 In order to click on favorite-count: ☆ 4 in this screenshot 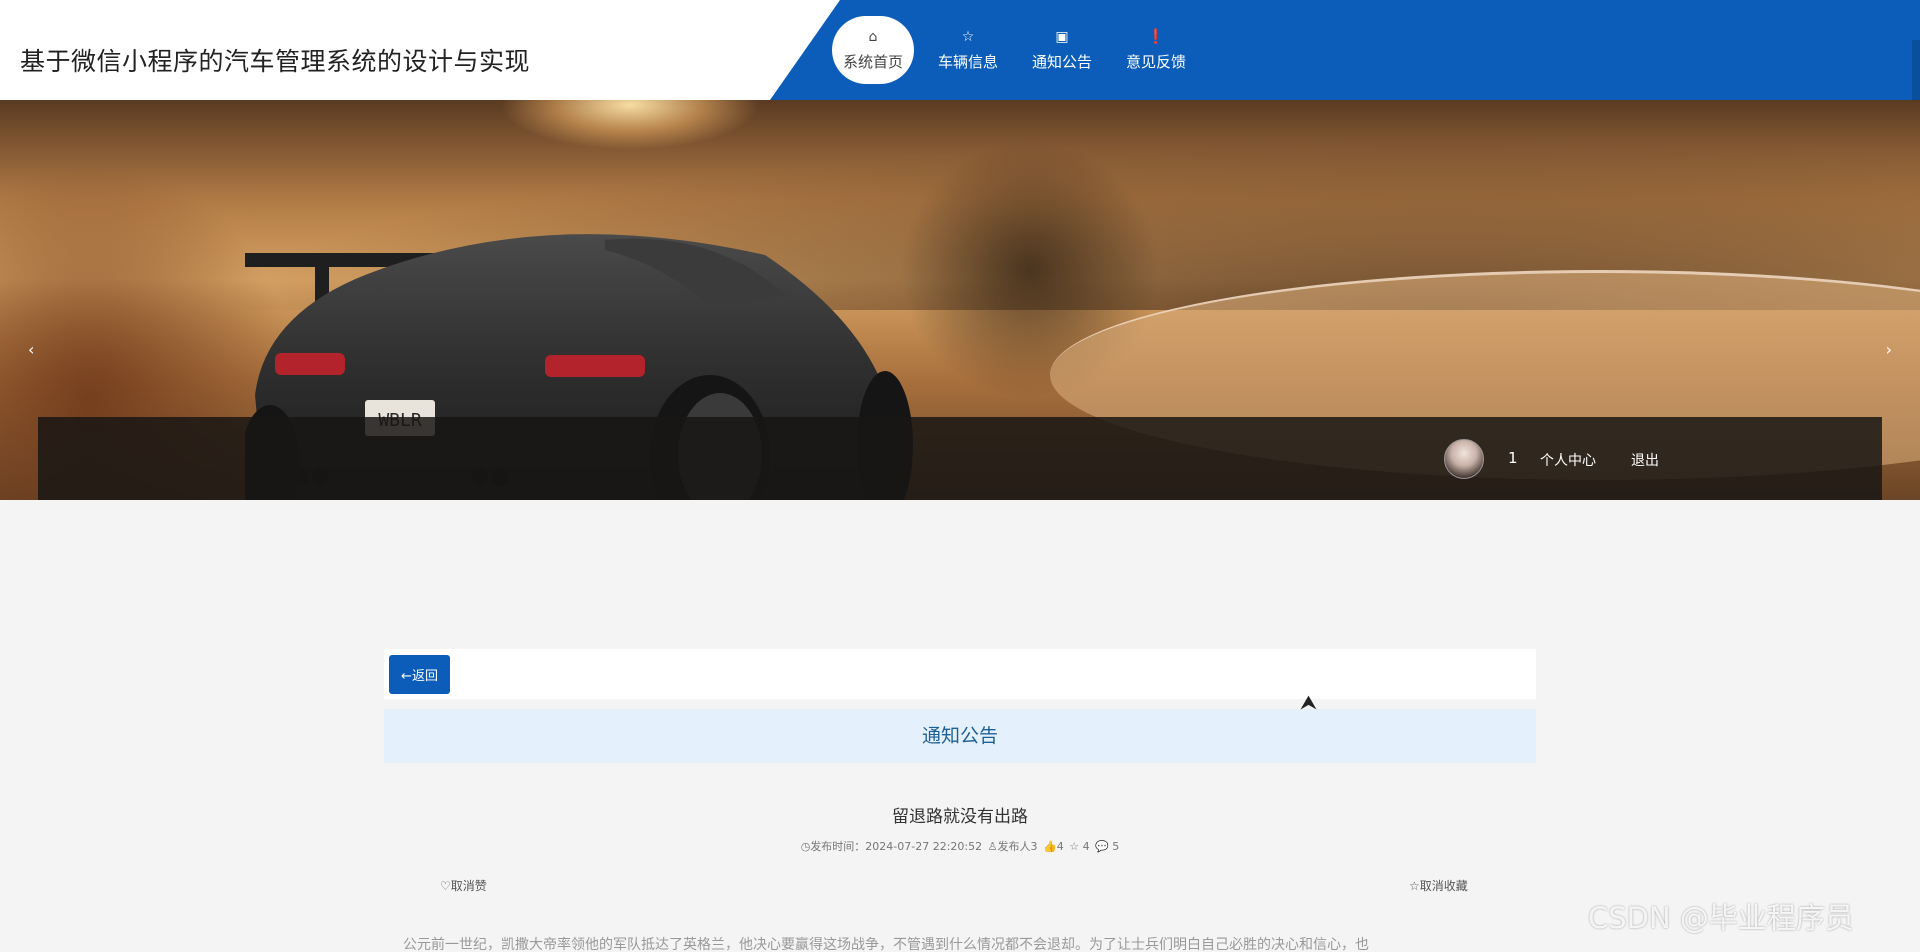, I will do `click(1079, 846)`.